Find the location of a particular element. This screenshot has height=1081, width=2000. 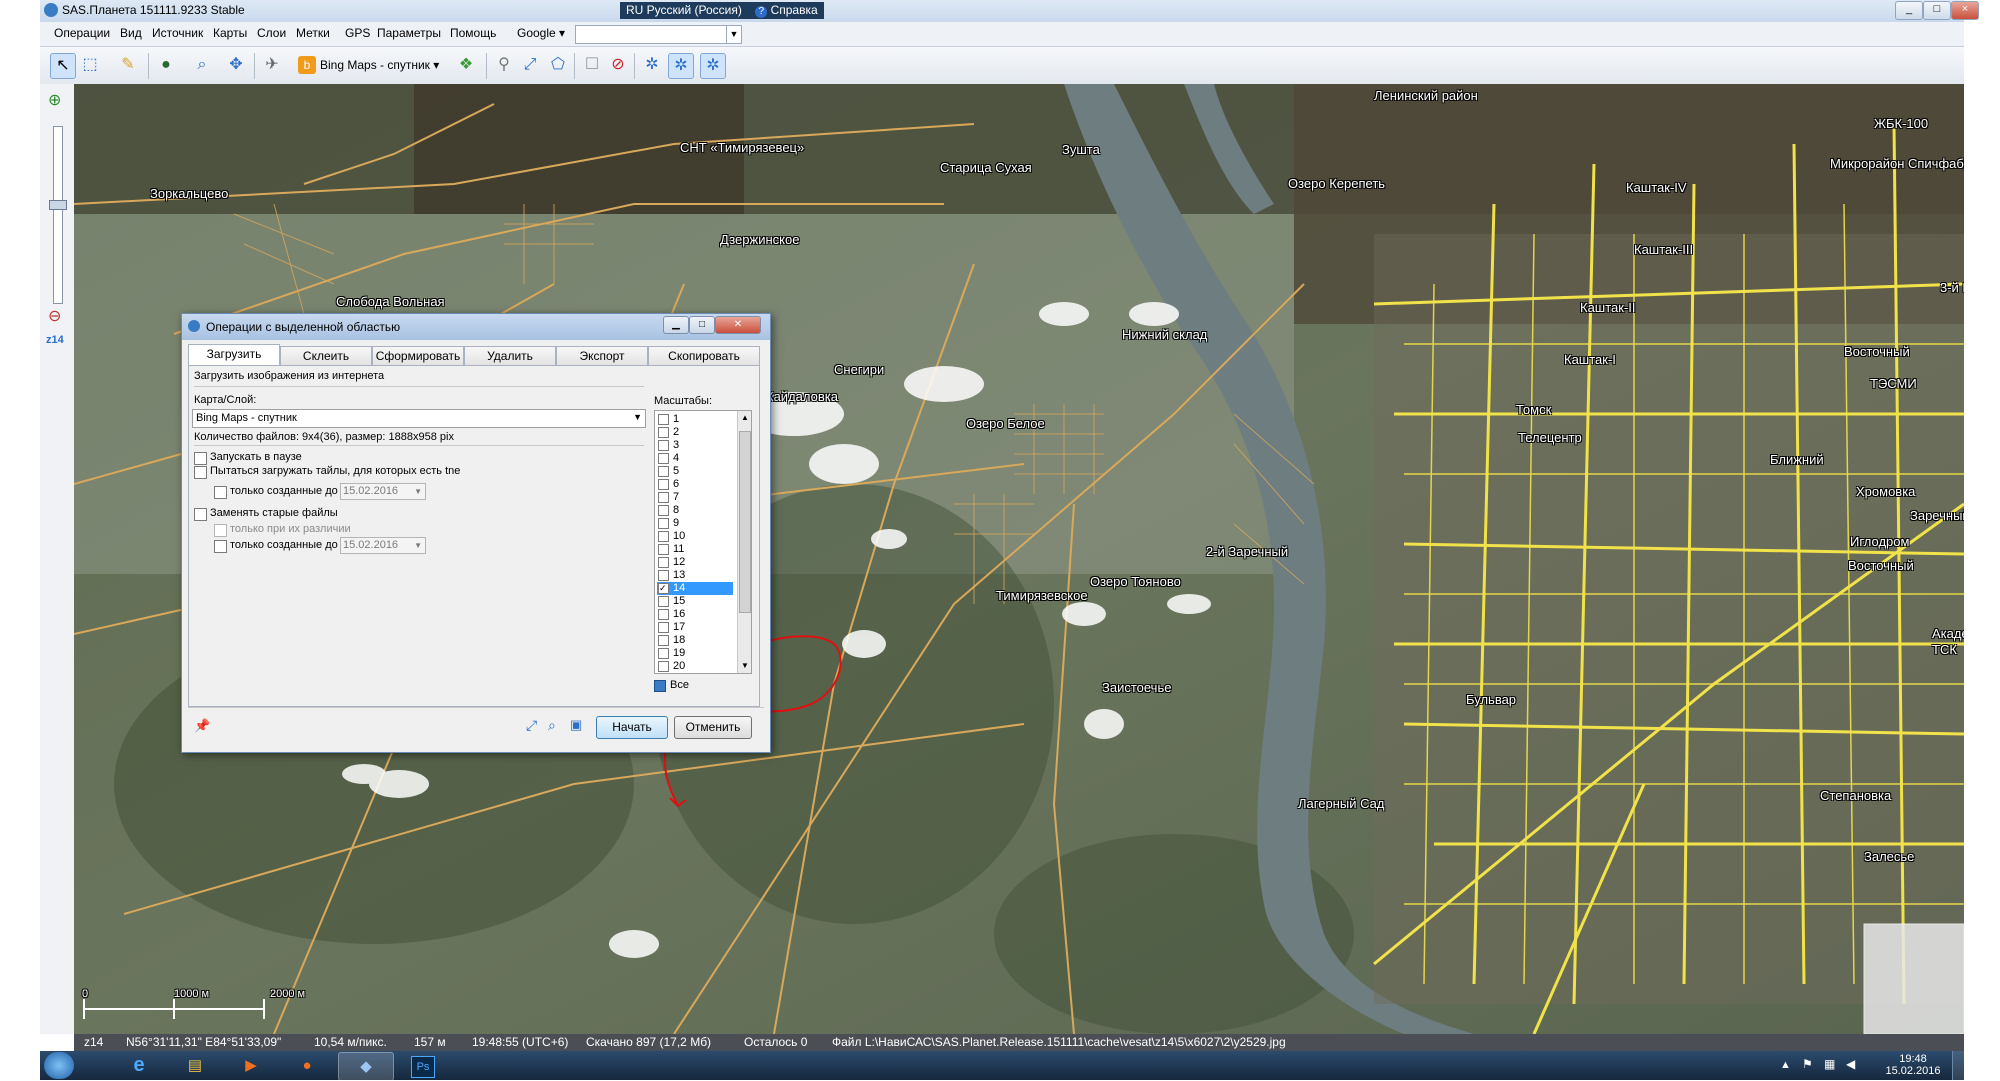

tab-stitch: Склеить is located at coordinates (326, 355).